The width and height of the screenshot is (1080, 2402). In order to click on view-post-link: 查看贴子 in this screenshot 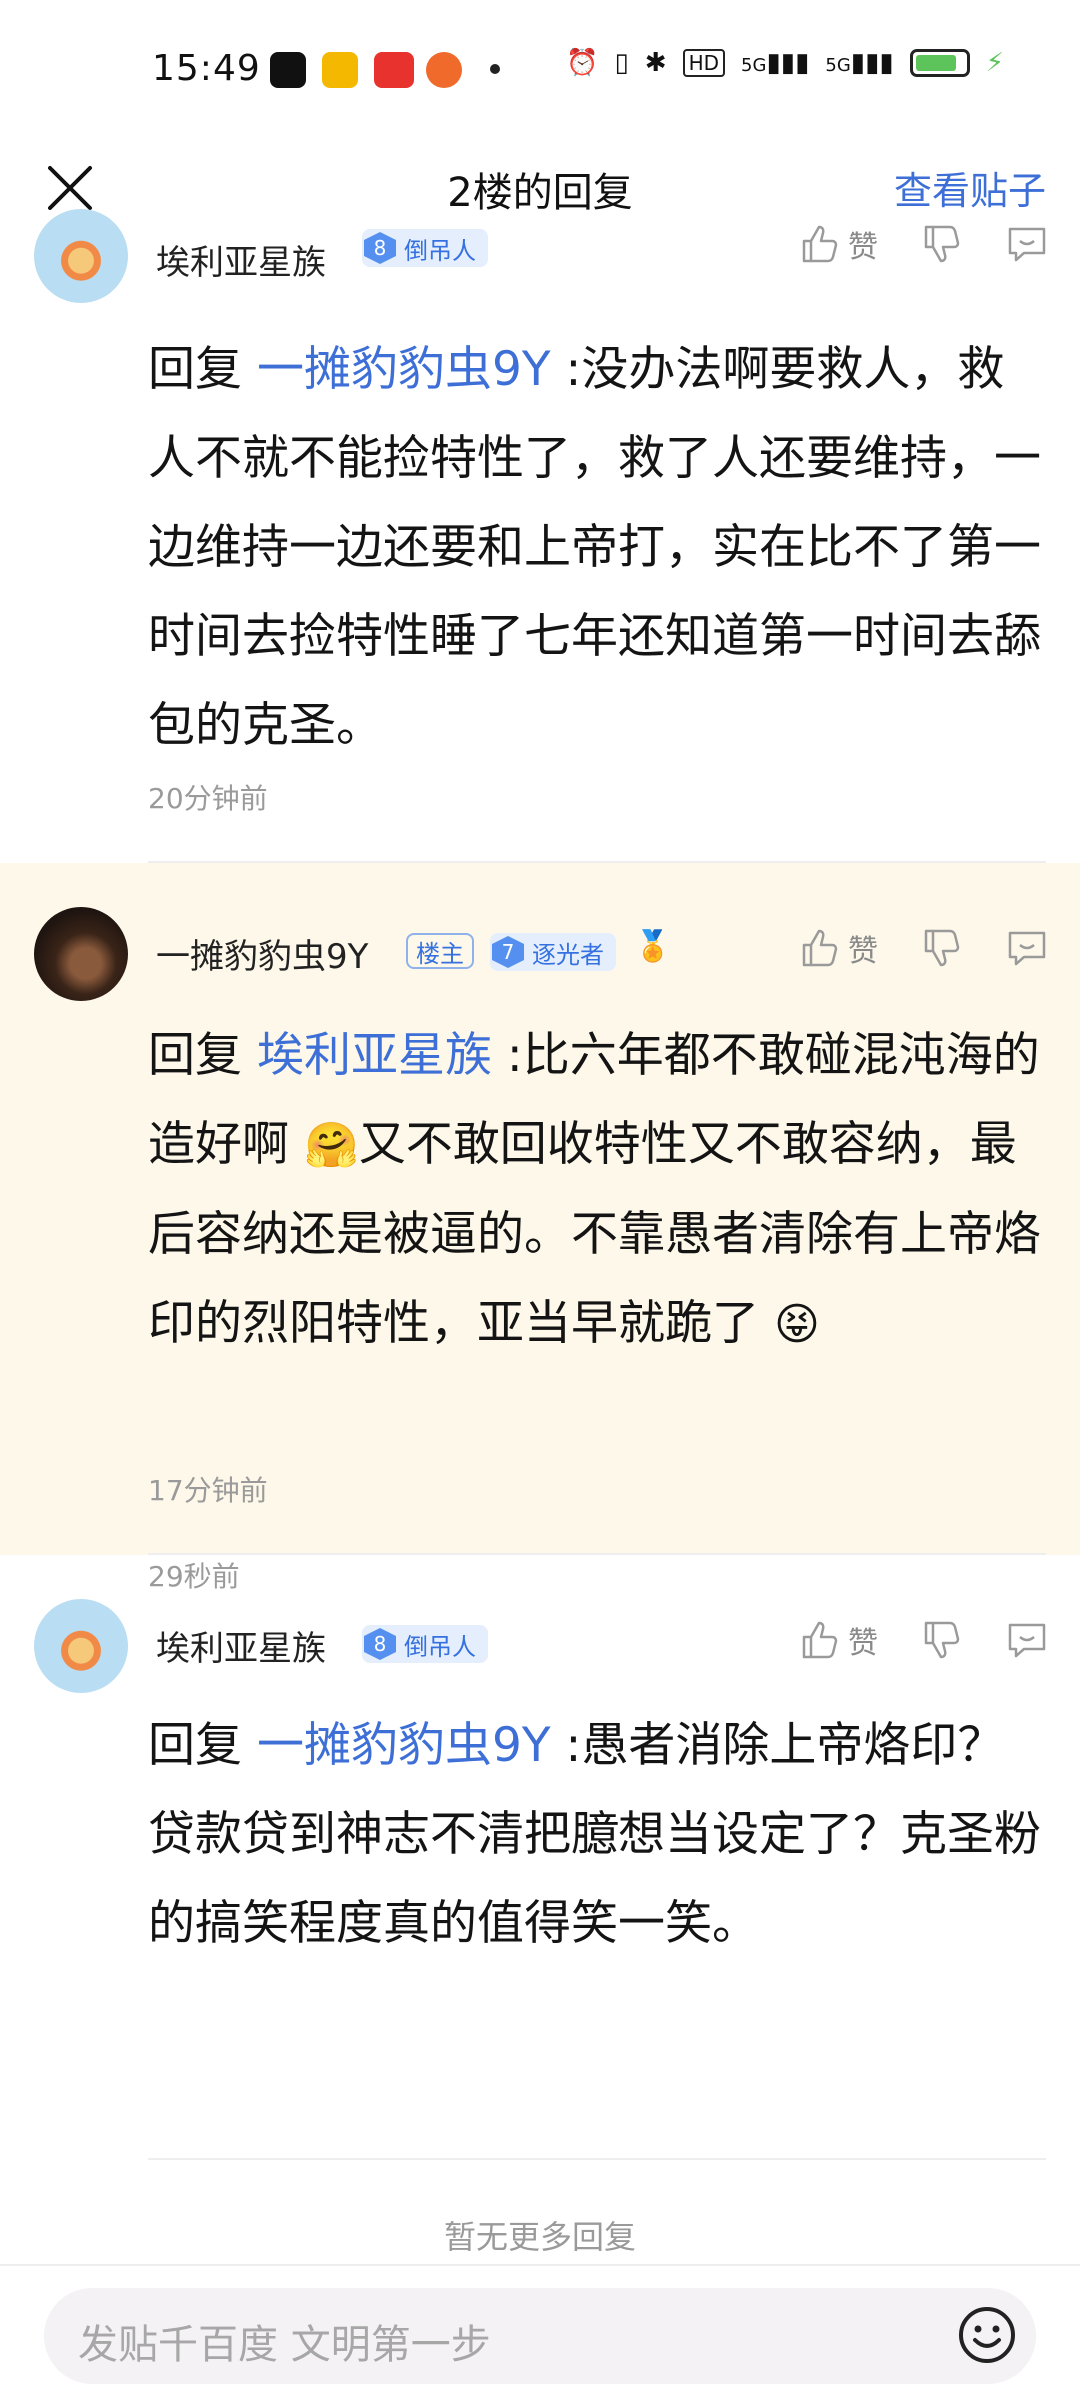, I will do `click(970, 187)`.